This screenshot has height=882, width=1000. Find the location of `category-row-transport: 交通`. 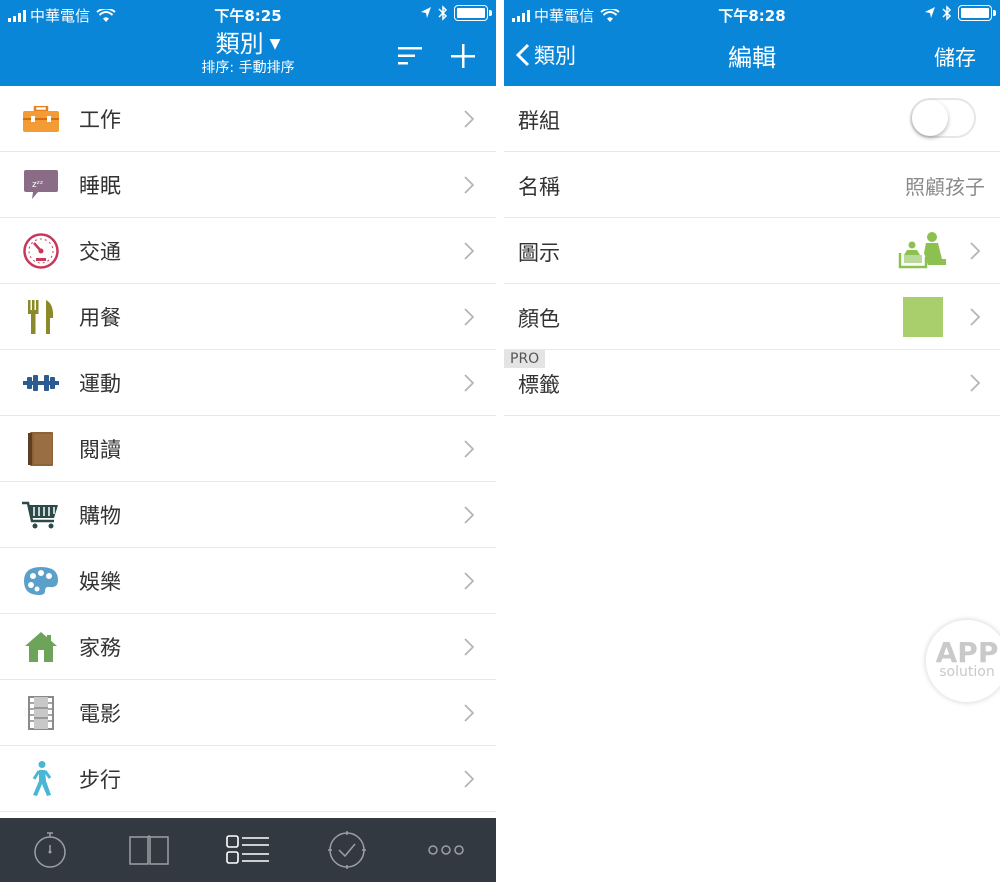

category-row-transport: 交通 is located at coordinates (248, 251).